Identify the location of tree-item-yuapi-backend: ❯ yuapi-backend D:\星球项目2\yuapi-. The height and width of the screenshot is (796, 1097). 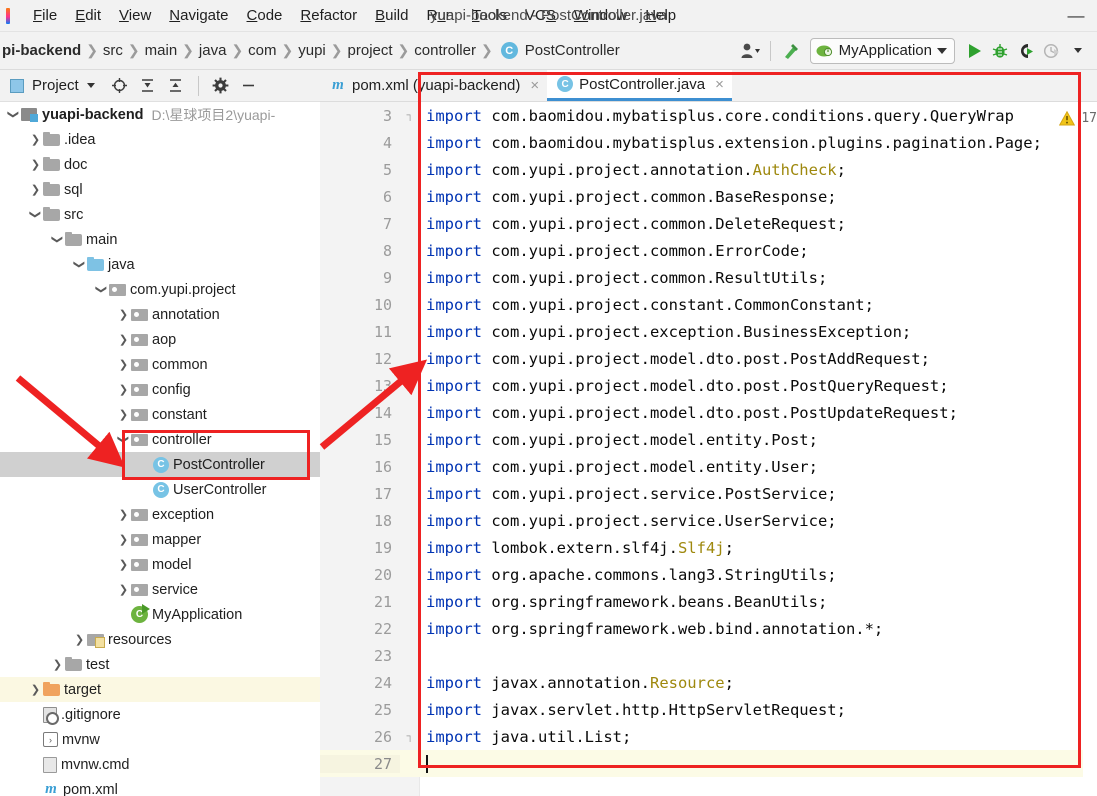
(160, 114).